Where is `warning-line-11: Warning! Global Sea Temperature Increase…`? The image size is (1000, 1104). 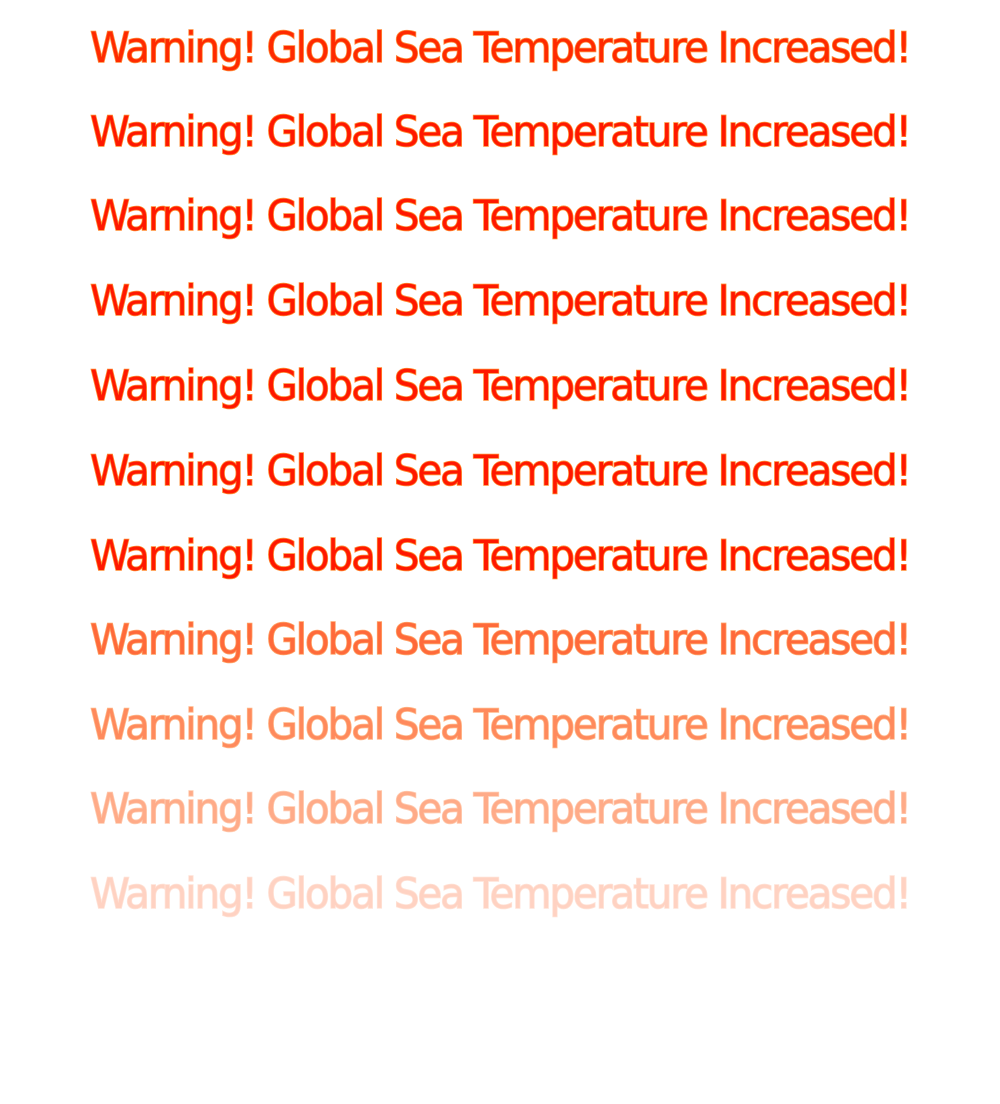
warning-line-11: Warning! Global Sea Temperature Increase… is located at coordinates (500, 893).